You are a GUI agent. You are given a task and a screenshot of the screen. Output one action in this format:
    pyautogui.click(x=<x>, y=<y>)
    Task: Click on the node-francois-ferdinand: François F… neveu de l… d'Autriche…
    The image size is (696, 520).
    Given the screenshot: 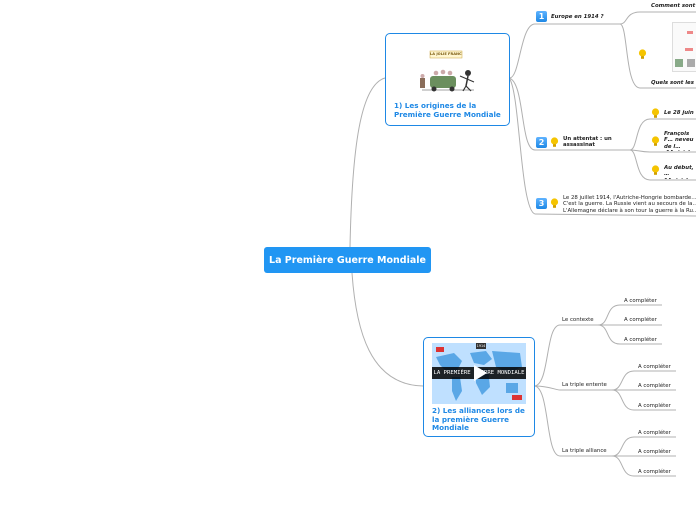 What is the action you would take?
    pyautogui.click(x=680, y=141)
    